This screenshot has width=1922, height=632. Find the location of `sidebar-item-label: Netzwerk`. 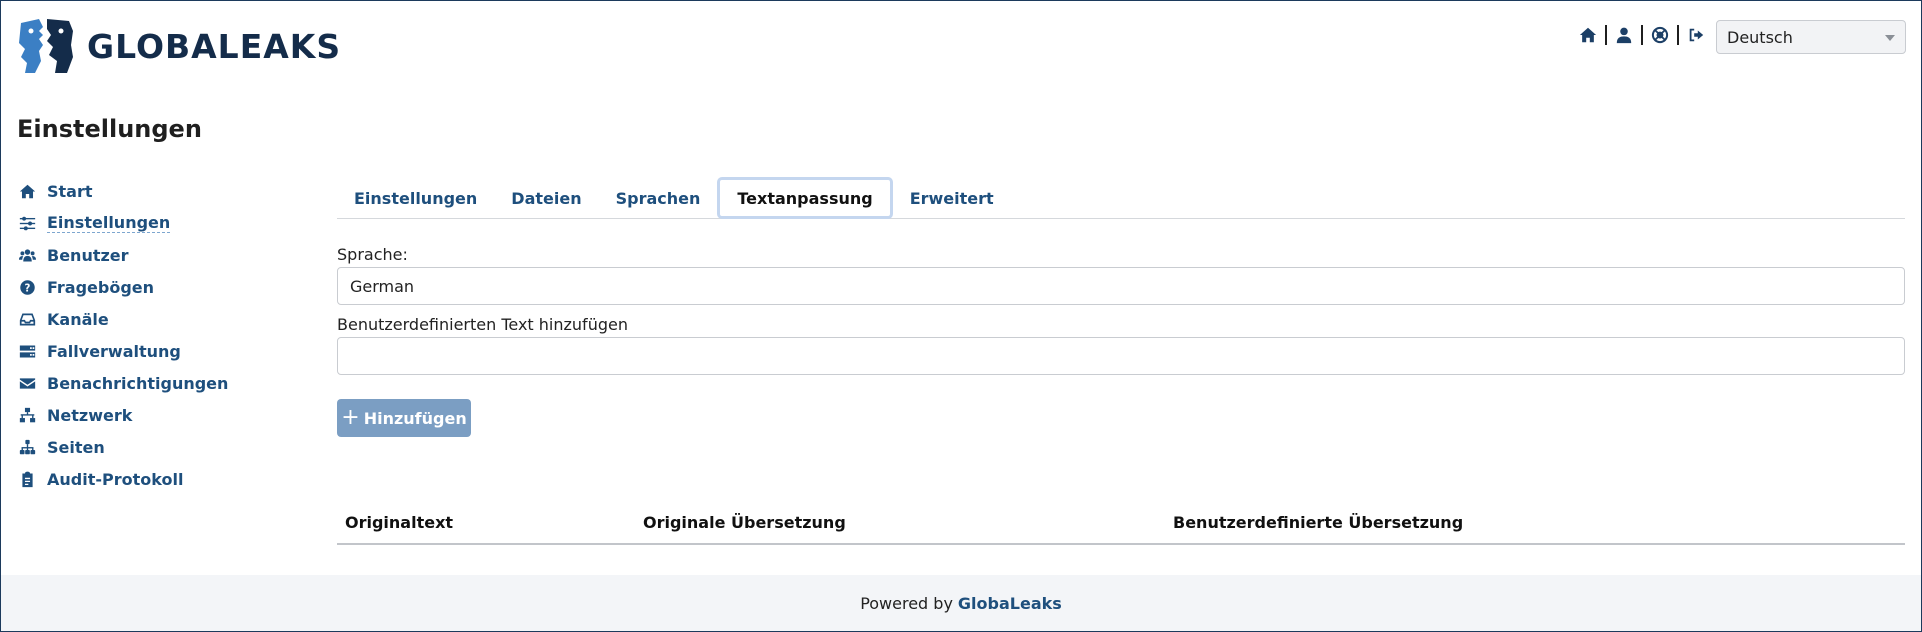

sidebar-item-label: Netzwerk is located at coordinates (90, 415).